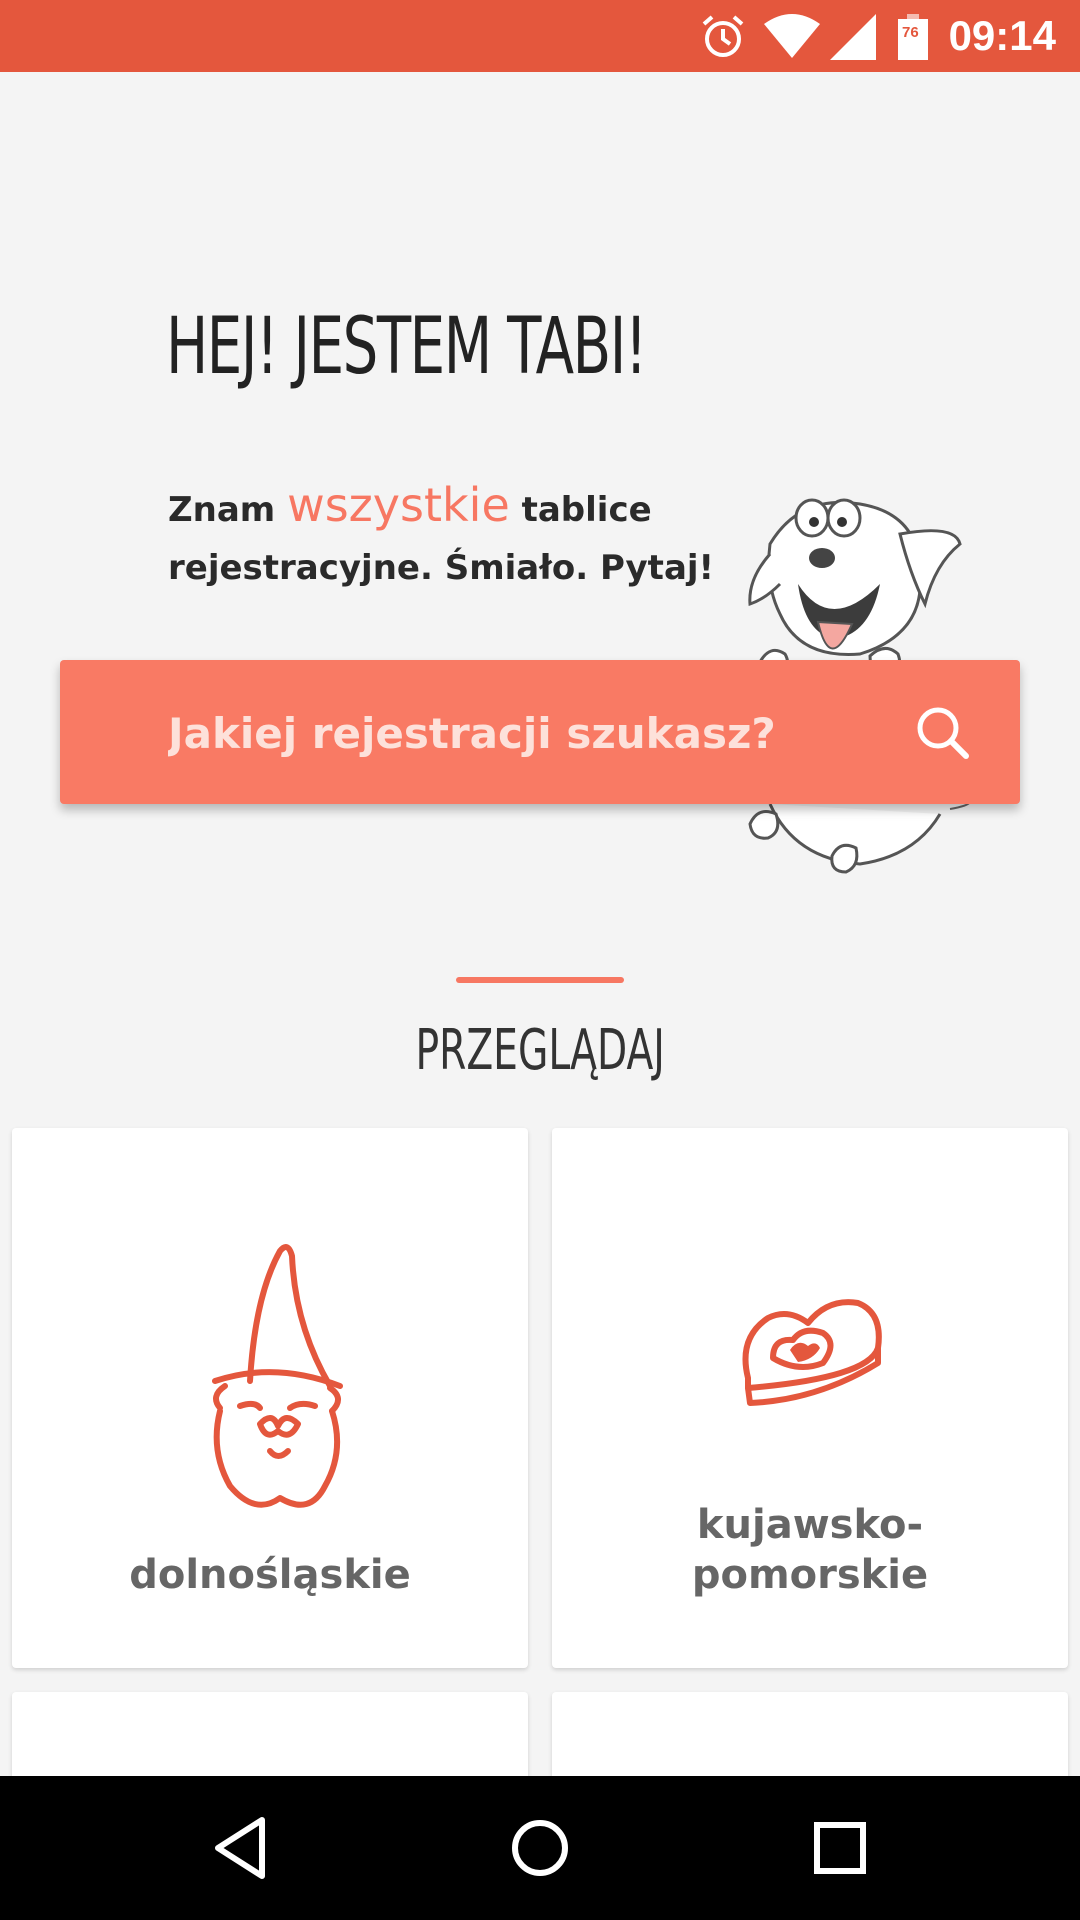  I want to click on region-card-dolnoslaskie: dolnośląskie, so click(270, 1398).